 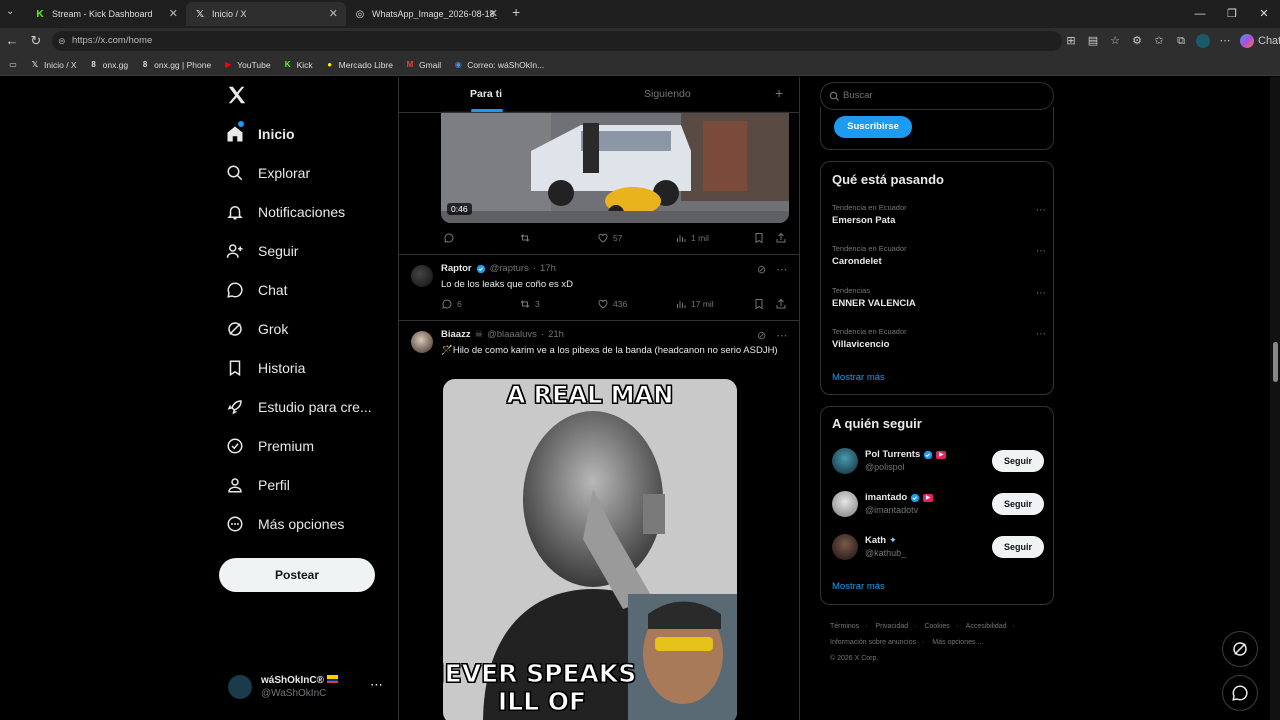 I want to click on nav-explorar: Explorar, so click(x=268, y=173).